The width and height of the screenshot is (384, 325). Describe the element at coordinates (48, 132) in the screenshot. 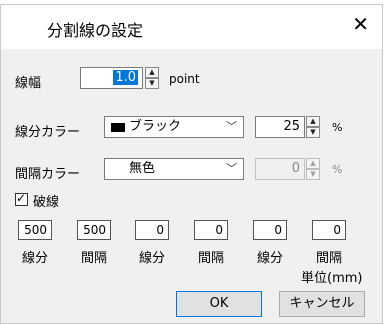

I see `line-color-label: 線分カラー` at that location.